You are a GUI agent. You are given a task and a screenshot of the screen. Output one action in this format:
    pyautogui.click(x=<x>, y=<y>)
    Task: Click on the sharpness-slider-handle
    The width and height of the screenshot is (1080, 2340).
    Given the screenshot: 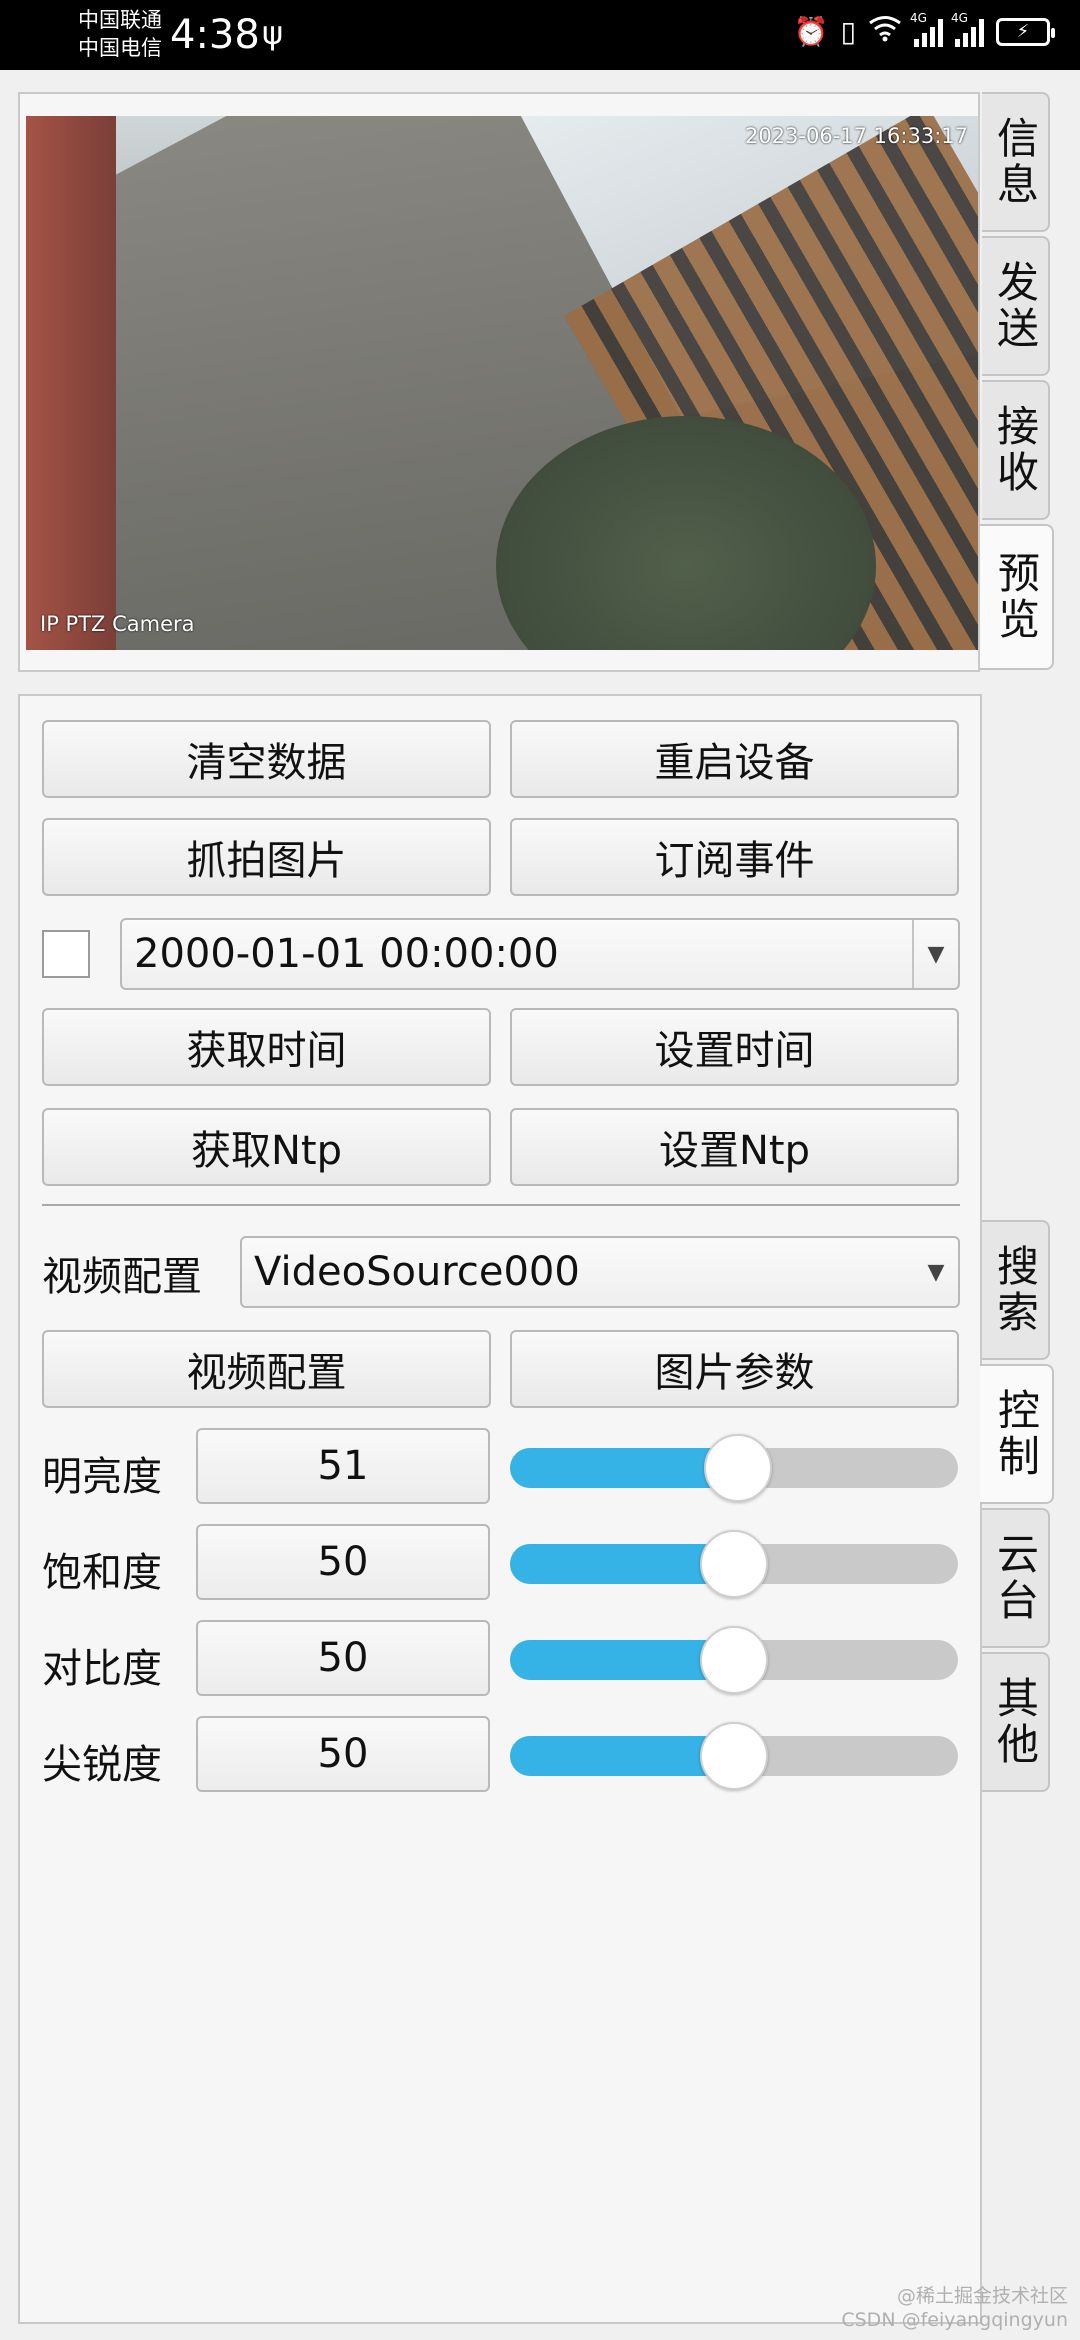 What is the action you would take?
    pyautogui.click(x=734, y=1756)
    